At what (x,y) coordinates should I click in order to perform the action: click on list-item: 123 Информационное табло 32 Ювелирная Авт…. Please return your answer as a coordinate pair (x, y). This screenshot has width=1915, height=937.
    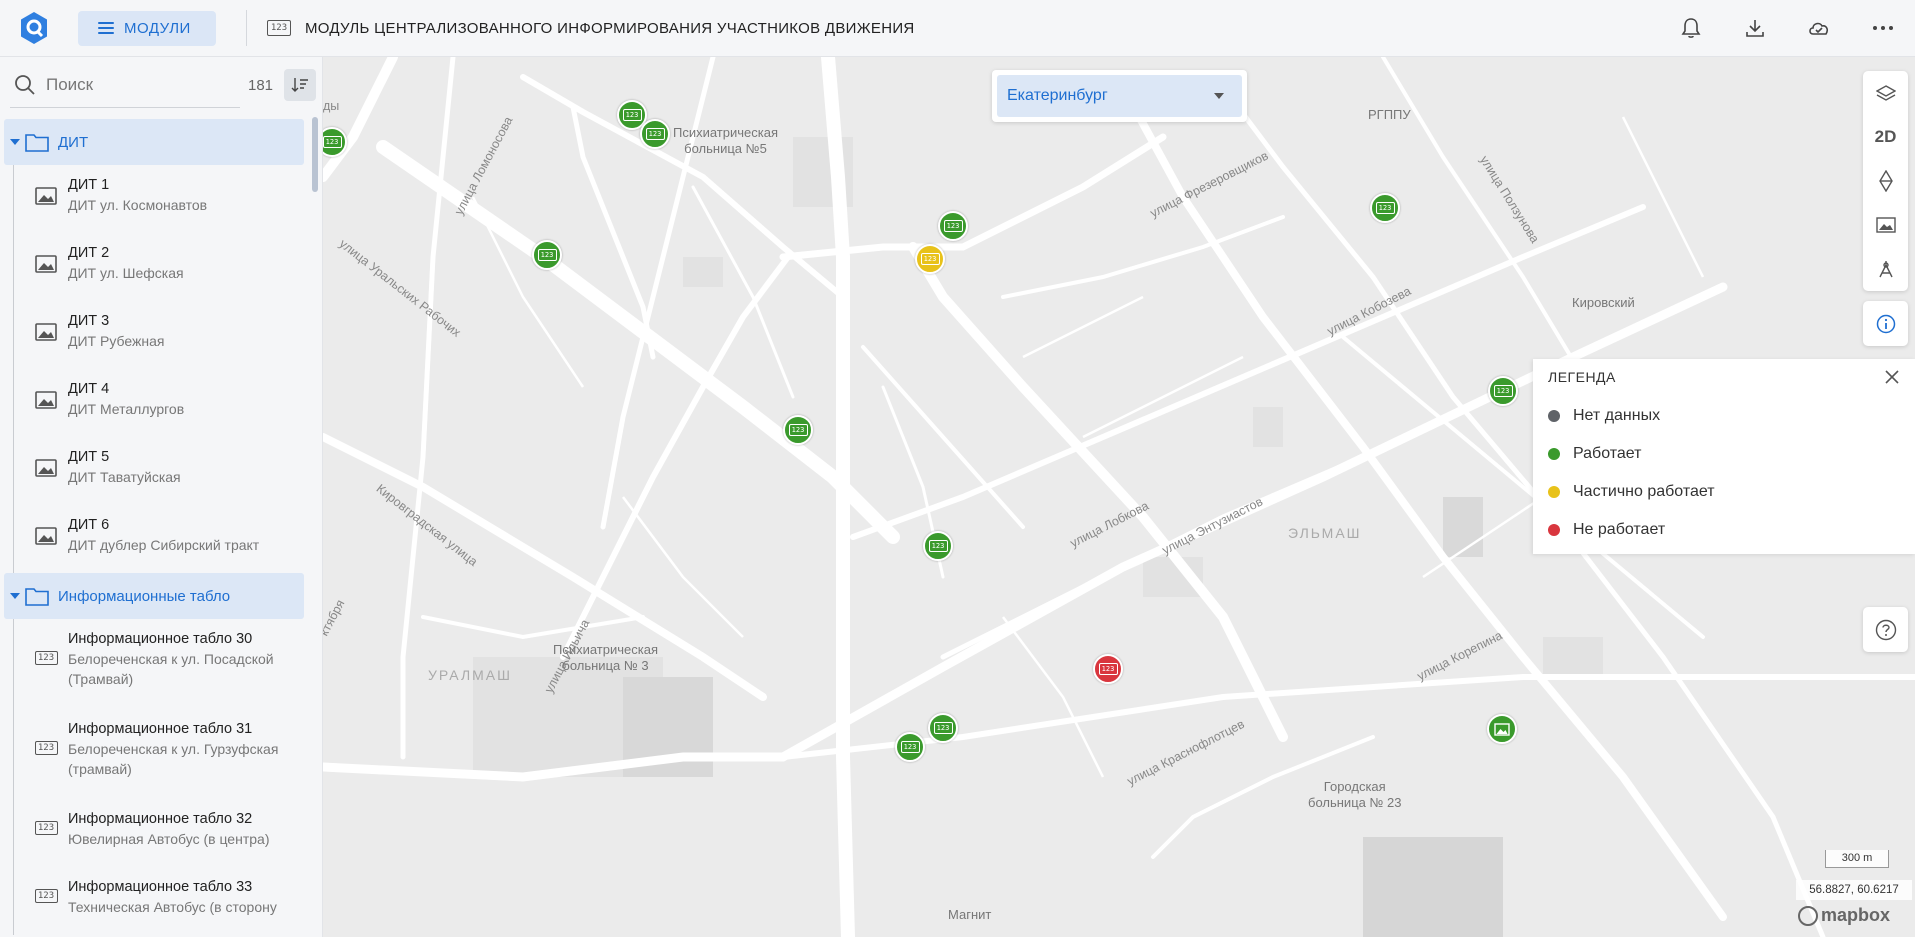
    Looking at the image, I should click on (168, 833).